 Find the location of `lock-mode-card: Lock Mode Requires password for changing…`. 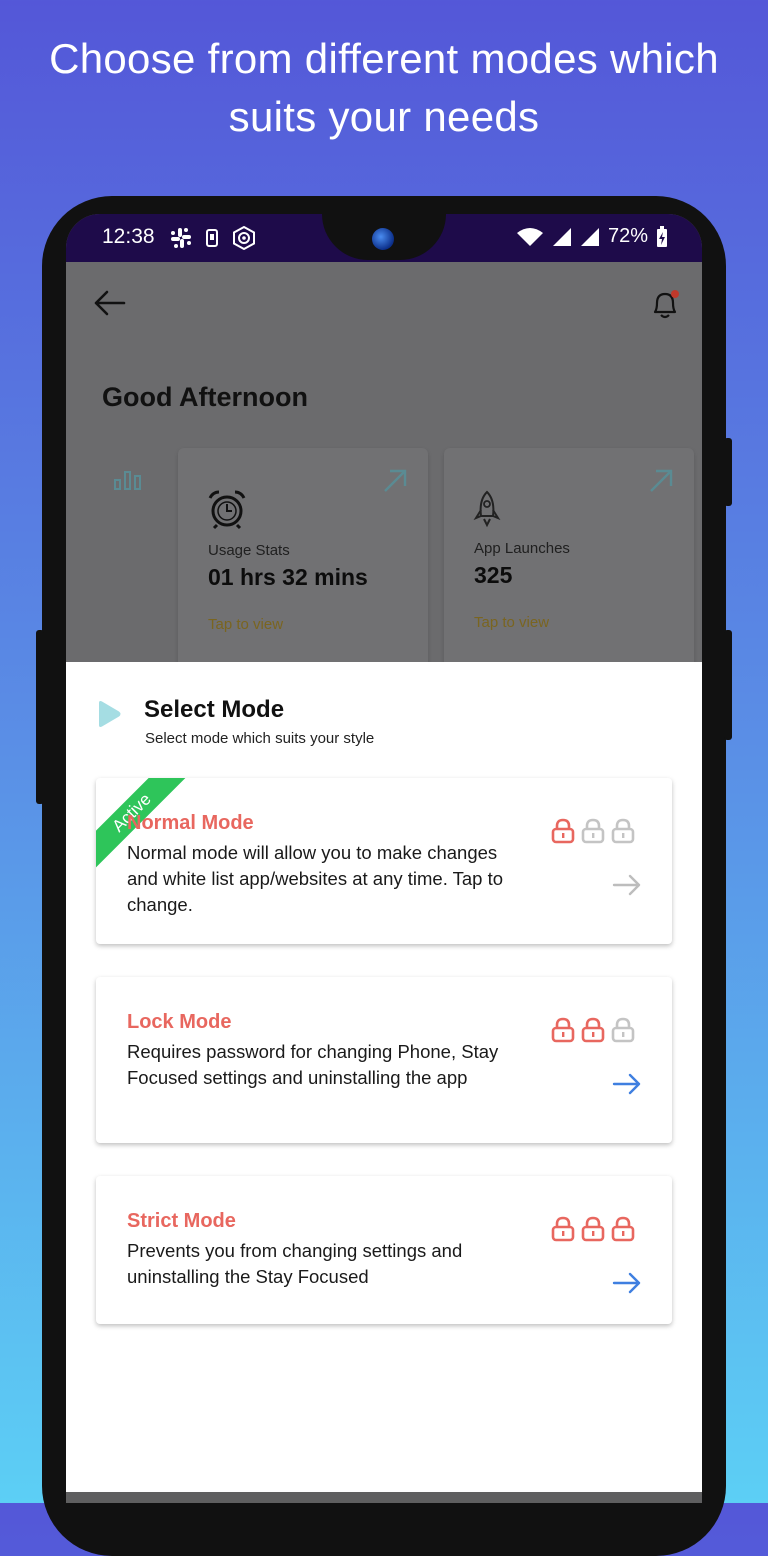

lock-mode-card: Lock Mode Requires password for changing… is located at coordinates (384, 1060).